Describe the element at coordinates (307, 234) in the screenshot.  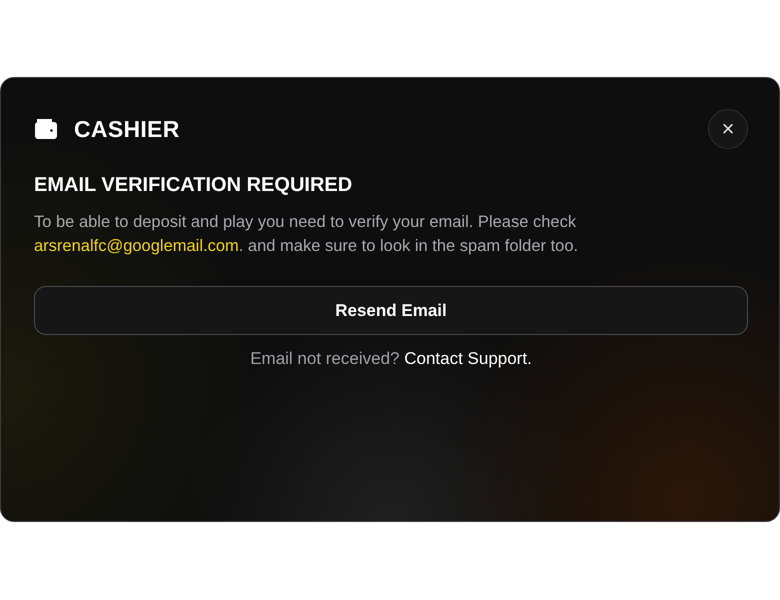
I see `message-text: To be able to deposit and play you need to verify your email. Please check arsrenalfc@googlemail.com. and make sure to look in the spam folder too.` at that location.